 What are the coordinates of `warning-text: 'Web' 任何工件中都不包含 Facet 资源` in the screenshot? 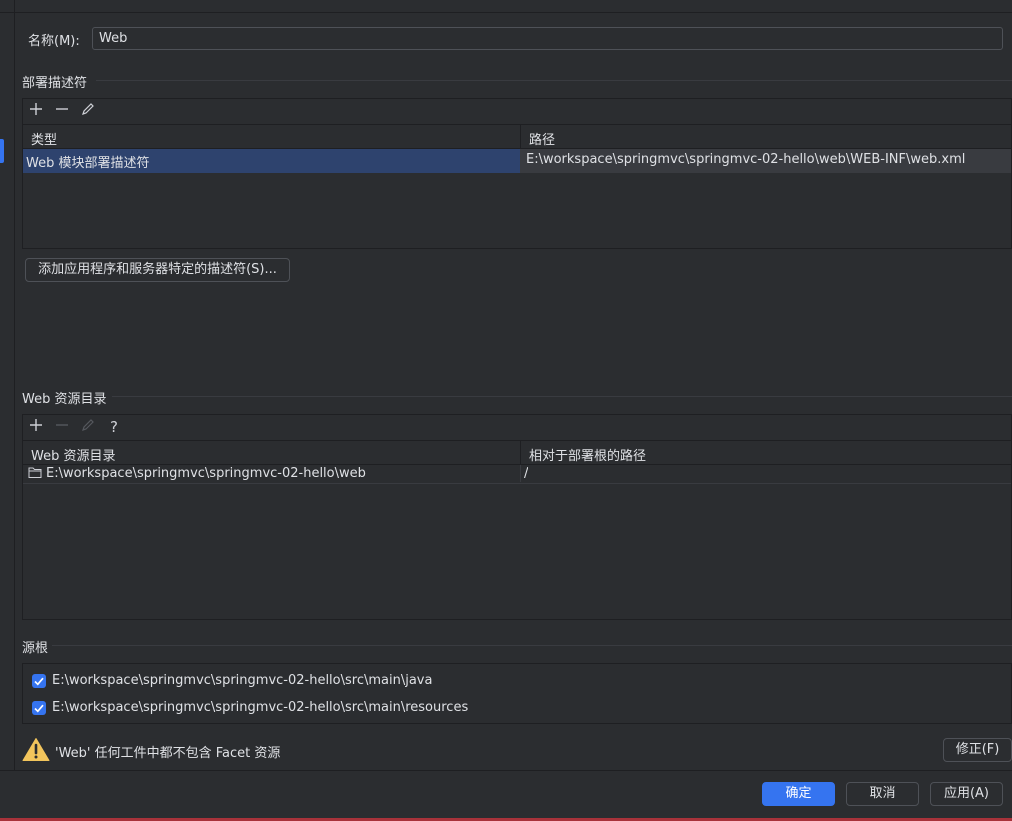 It's located at (168, 753).